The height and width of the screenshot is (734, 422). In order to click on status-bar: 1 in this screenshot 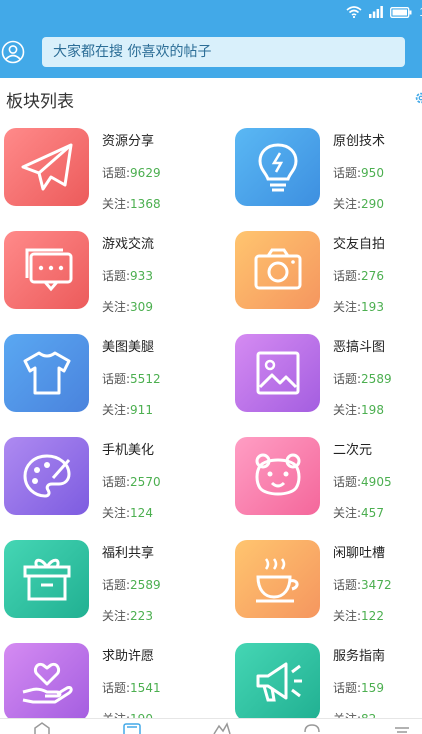, I will do `click(211, 13)`.